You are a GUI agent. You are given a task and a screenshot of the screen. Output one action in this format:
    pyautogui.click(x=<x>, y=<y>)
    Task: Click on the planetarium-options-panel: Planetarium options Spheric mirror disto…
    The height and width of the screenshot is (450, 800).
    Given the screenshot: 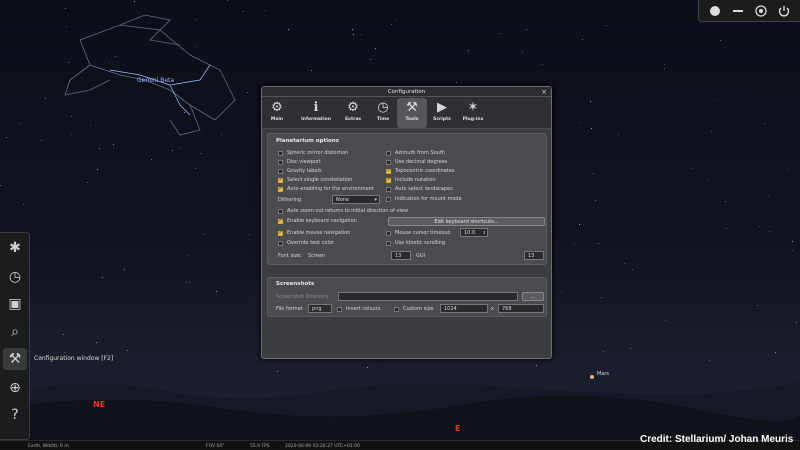 What is the action you would take?
    pyautogui.click(x=407, y=199)
    